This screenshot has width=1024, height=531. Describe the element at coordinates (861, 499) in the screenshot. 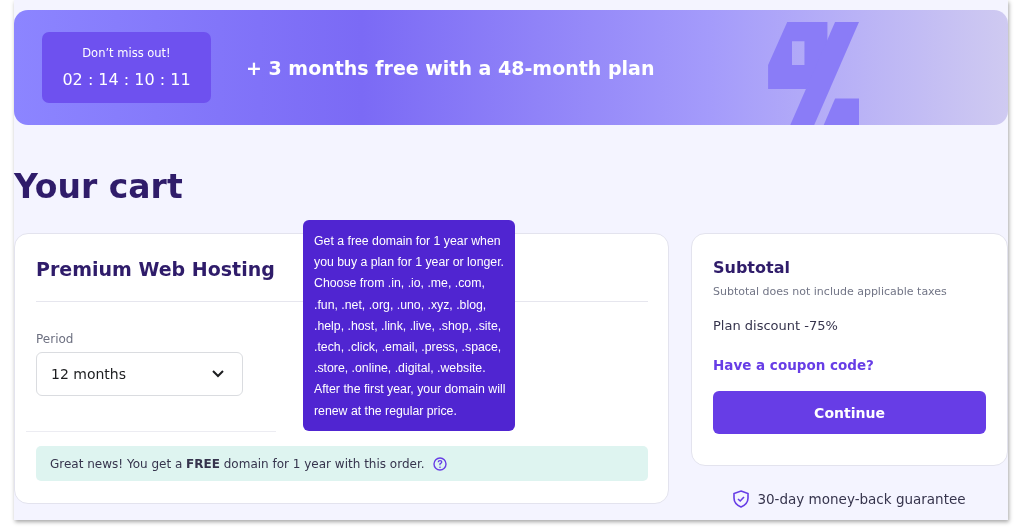

I see `guarantee-text: 30-day money-back guarantee` at that location.